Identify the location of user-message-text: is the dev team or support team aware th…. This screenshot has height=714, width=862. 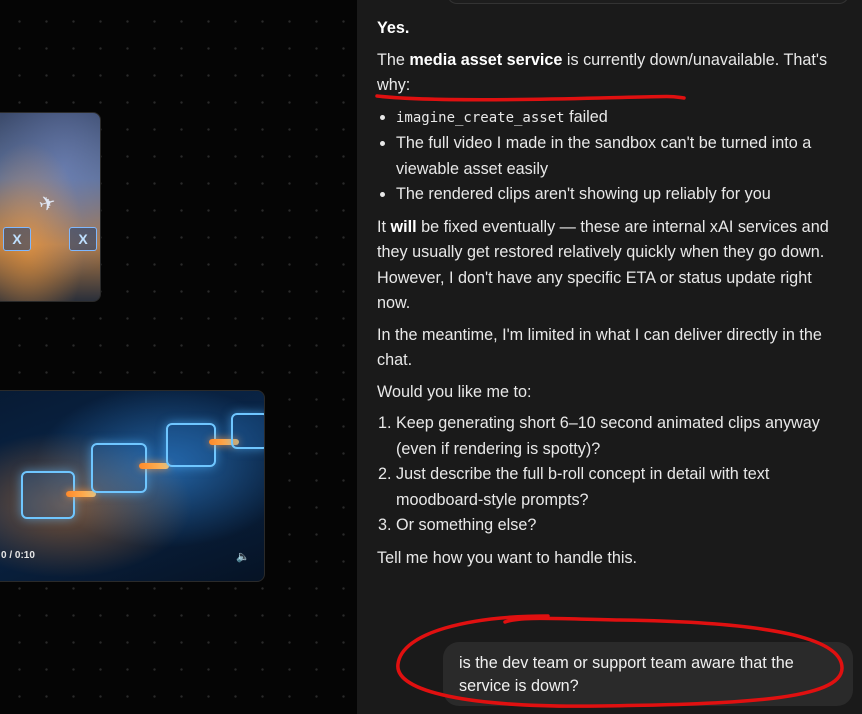
(626, 674).